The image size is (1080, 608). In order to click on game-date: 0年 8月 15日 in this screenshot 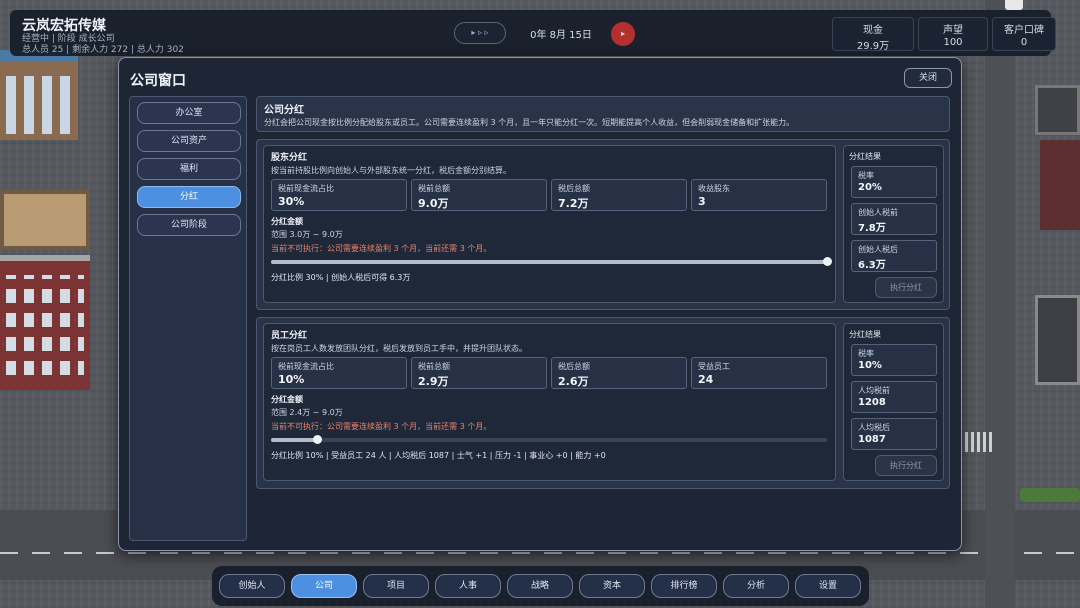, I will do `click(561, 35)`.